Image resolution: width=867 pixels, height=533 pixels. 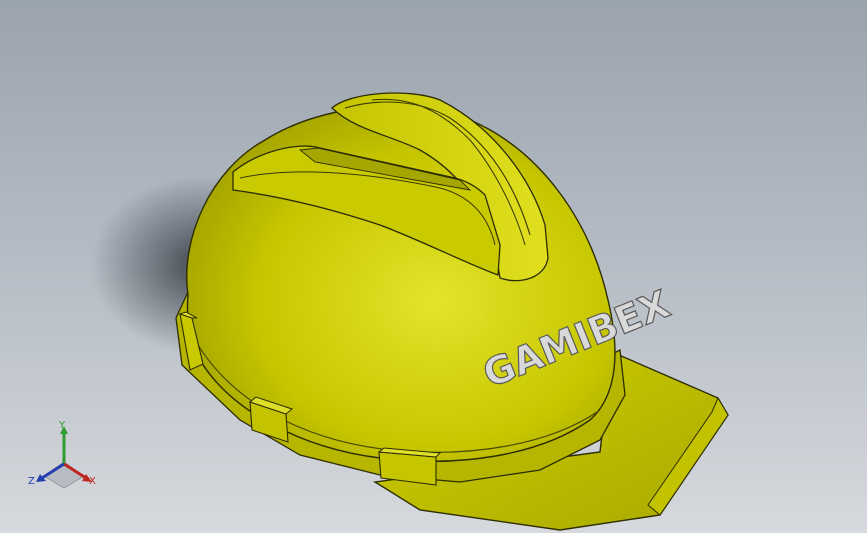 I want to click on accessory-slot-right, so click(x=409, y=466).